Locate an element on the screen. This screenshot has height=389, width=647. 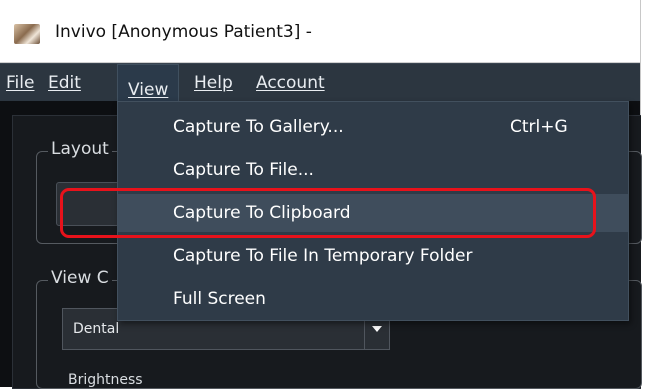
layout-group-label: Layout is located at coordinates (80, 149).